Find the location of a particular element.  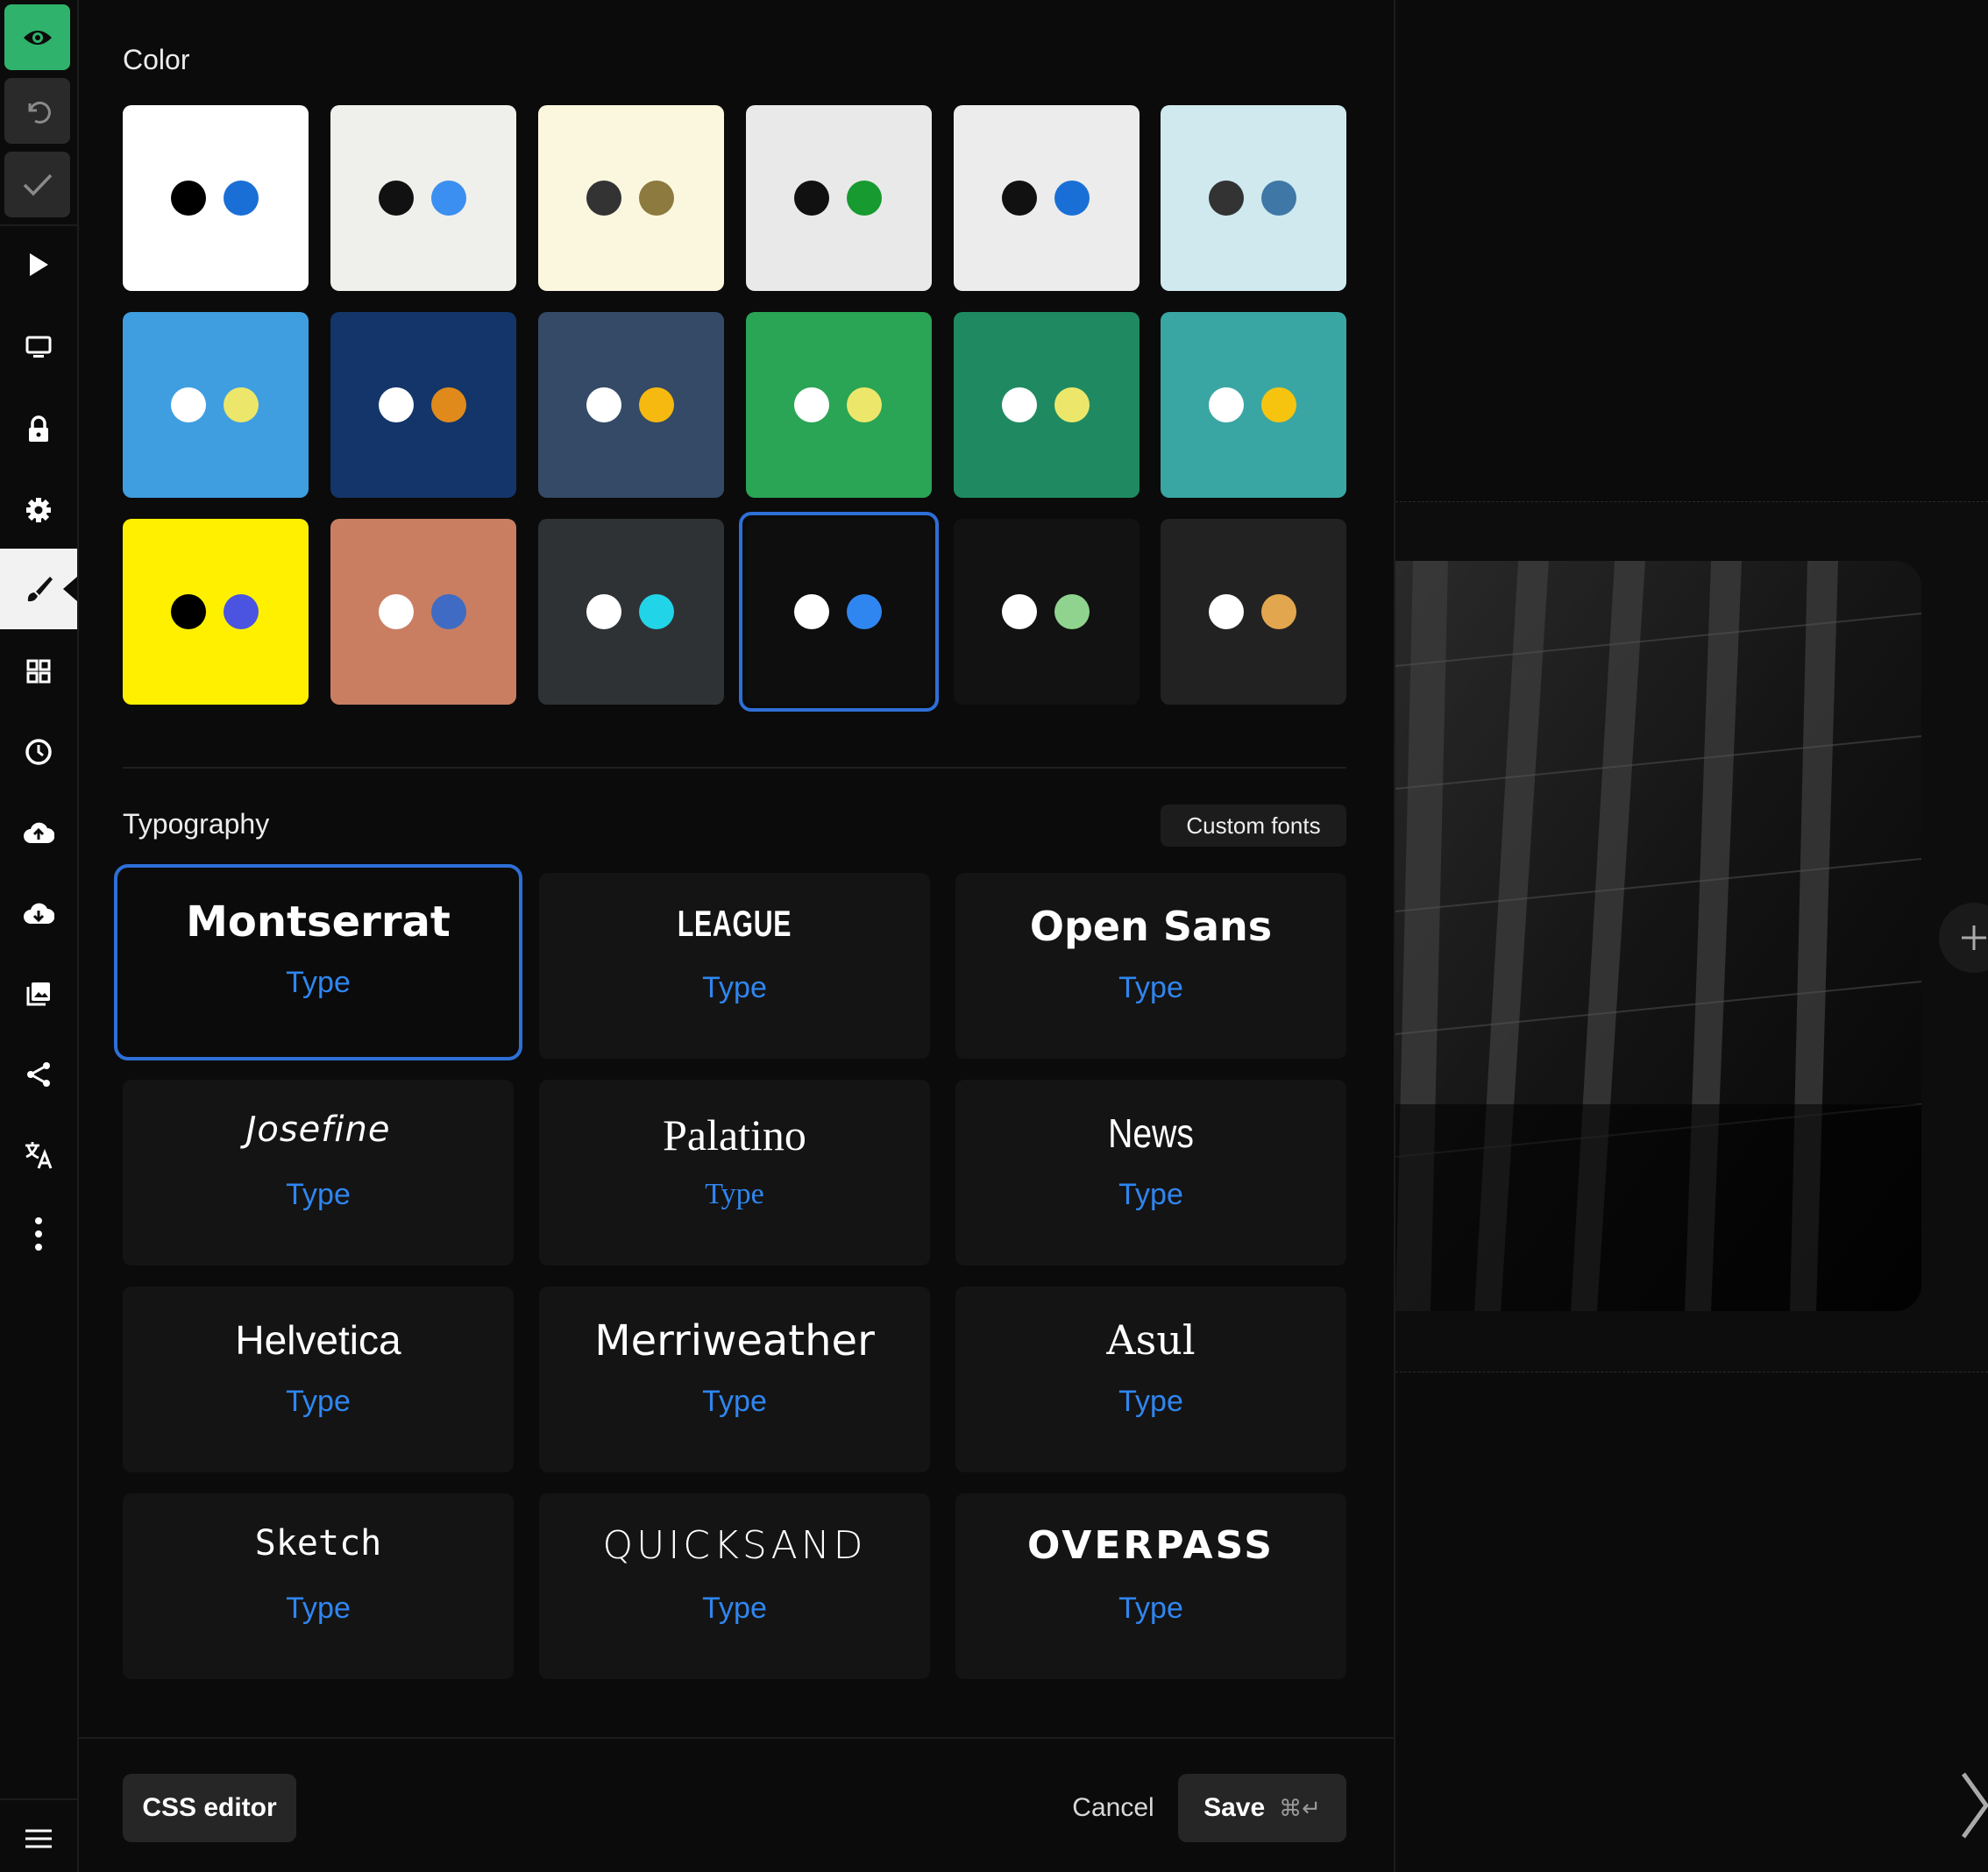

rail-bottom-divider is located at coordinates (38, 1799).